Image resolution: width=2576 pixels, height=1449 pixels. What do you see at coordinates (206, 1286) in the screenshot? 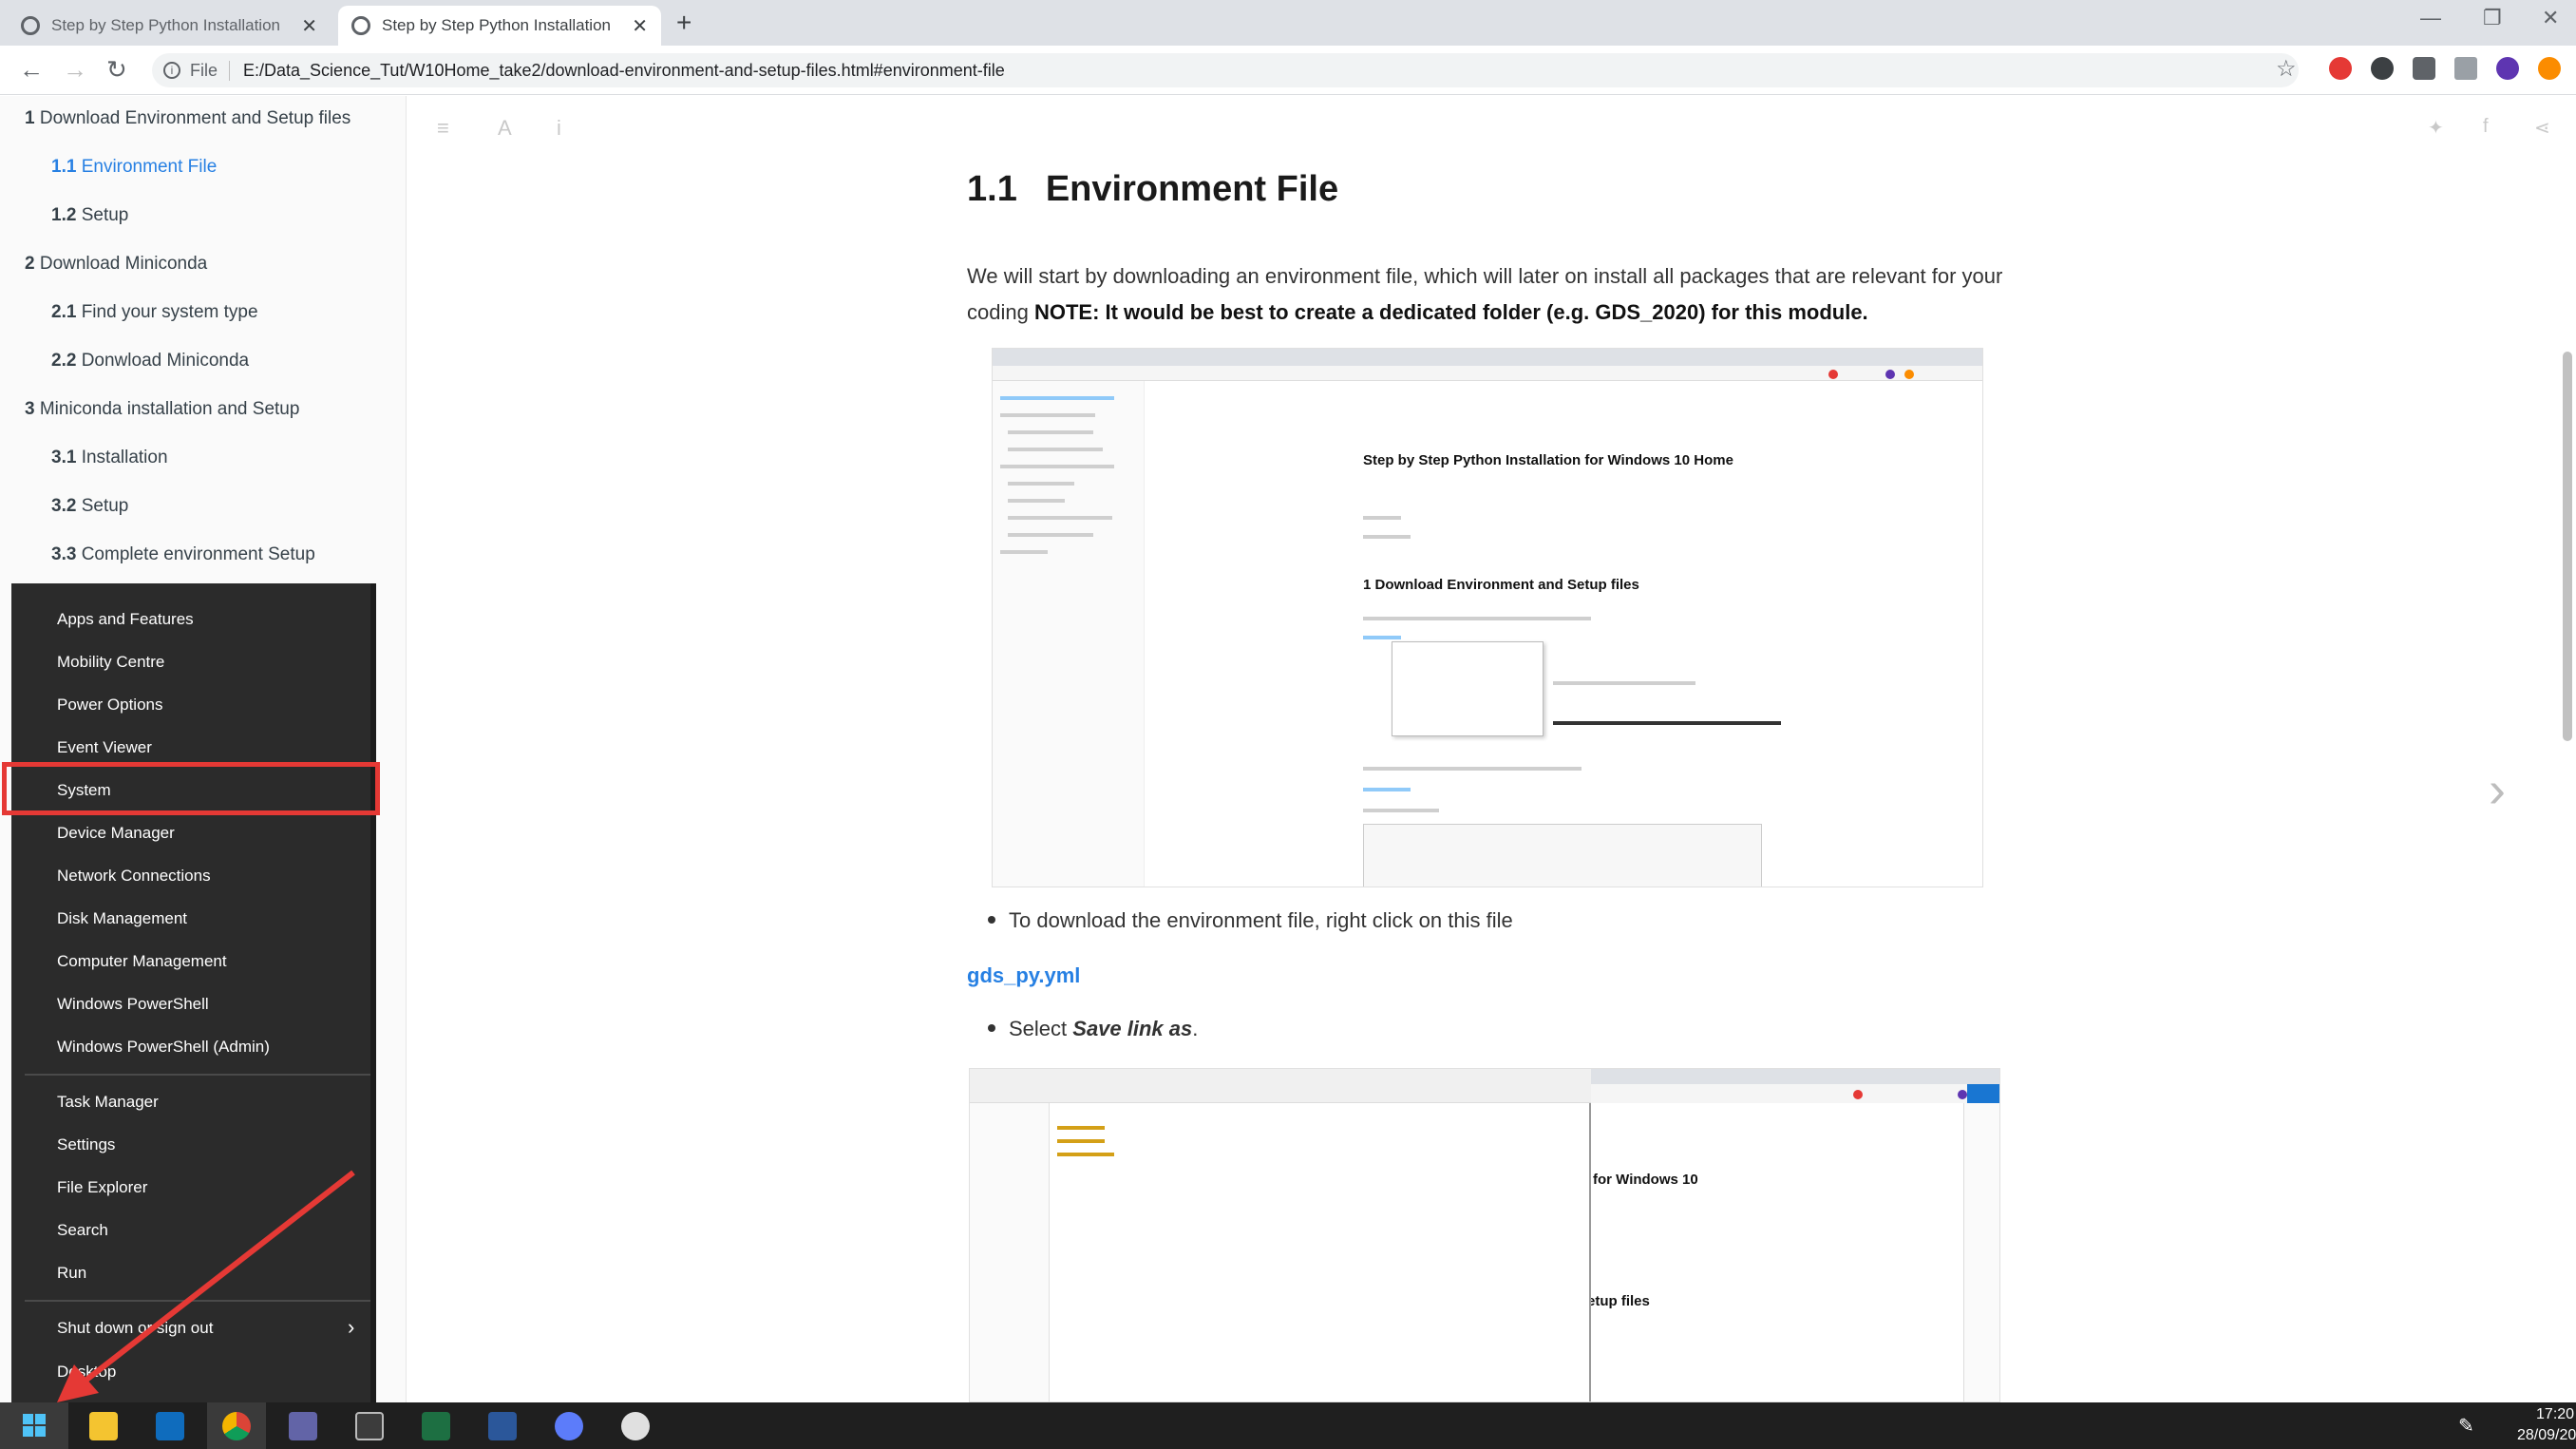
I see `annotation-arrow` at bounding box center [206, 1286].